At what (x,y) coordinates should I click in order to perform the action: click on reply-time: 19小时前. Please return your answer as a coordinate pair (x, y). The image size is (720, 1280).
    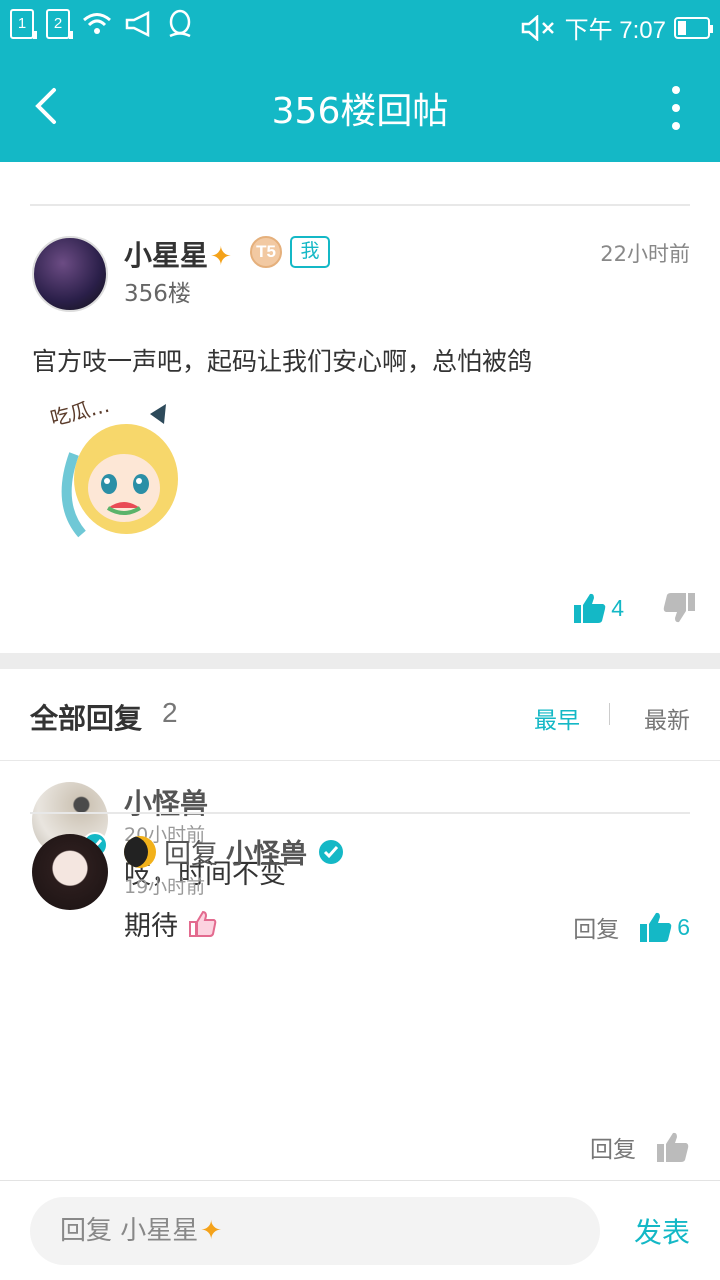
    Looking at the image, I should click on (165, 887).